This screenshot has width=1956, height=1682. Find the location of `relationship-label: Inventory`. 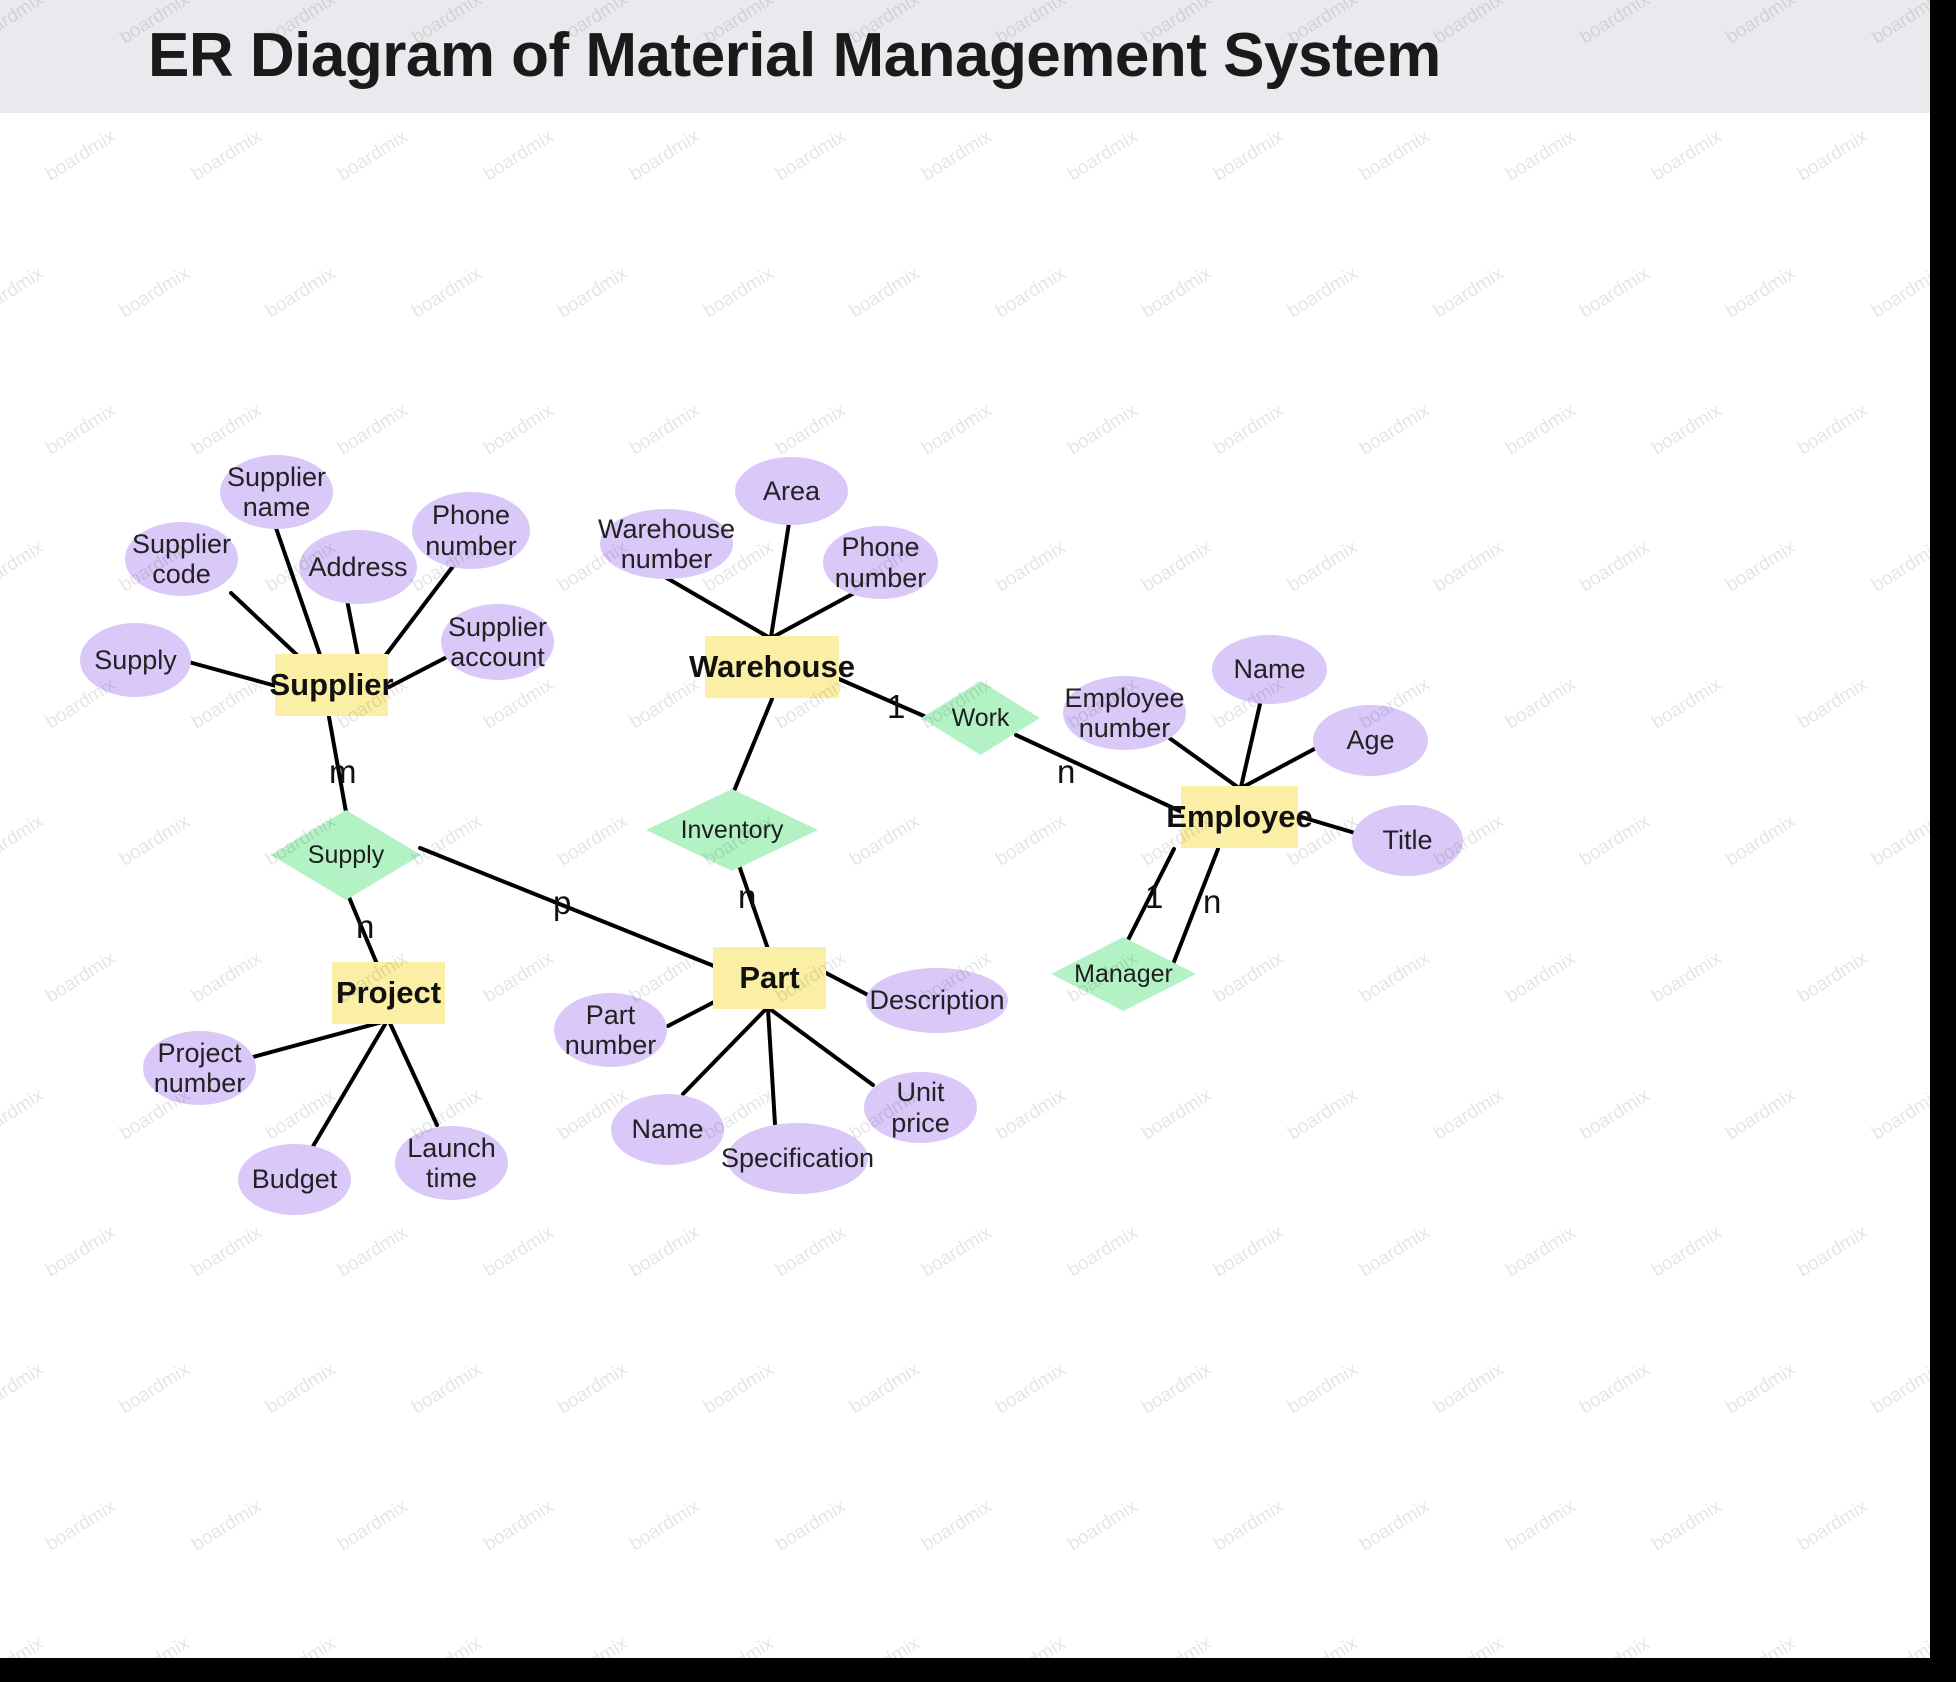

relationship-label: Inventory is located at coordinates (732, 829).